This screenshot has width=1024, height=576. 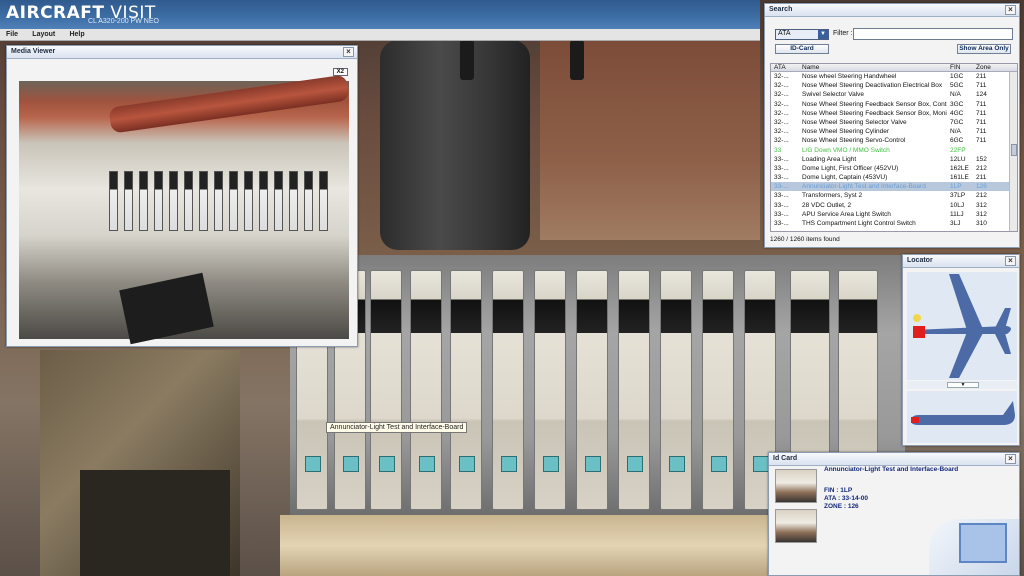 What do you see at coordinates (956, 187) in the screenshot?
I see `cell-fin: 1LP` at bounding box center [956, 187].